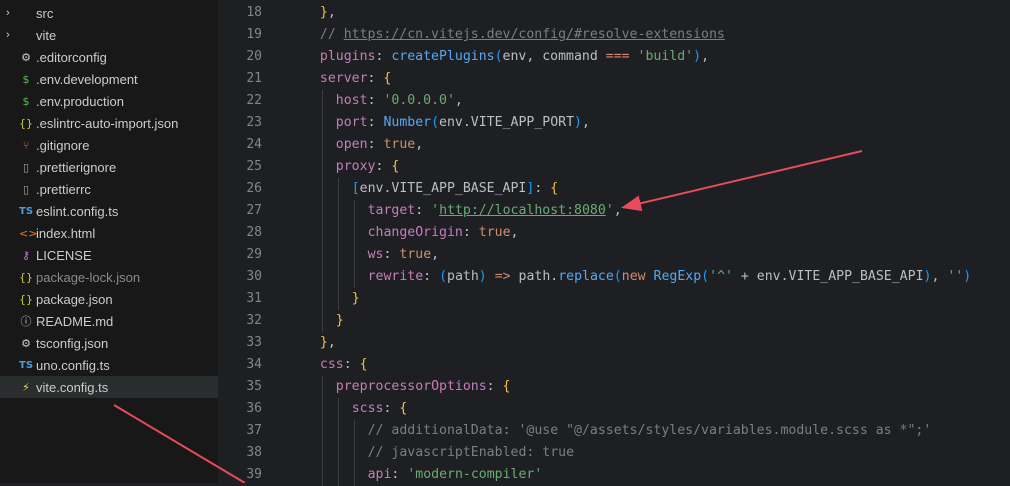 This screenshot has width=1010, height=486. What do you see at coordinates (254, 166) in the screenshot?
I see `line-number: 25` at bounding box center [254, 166].